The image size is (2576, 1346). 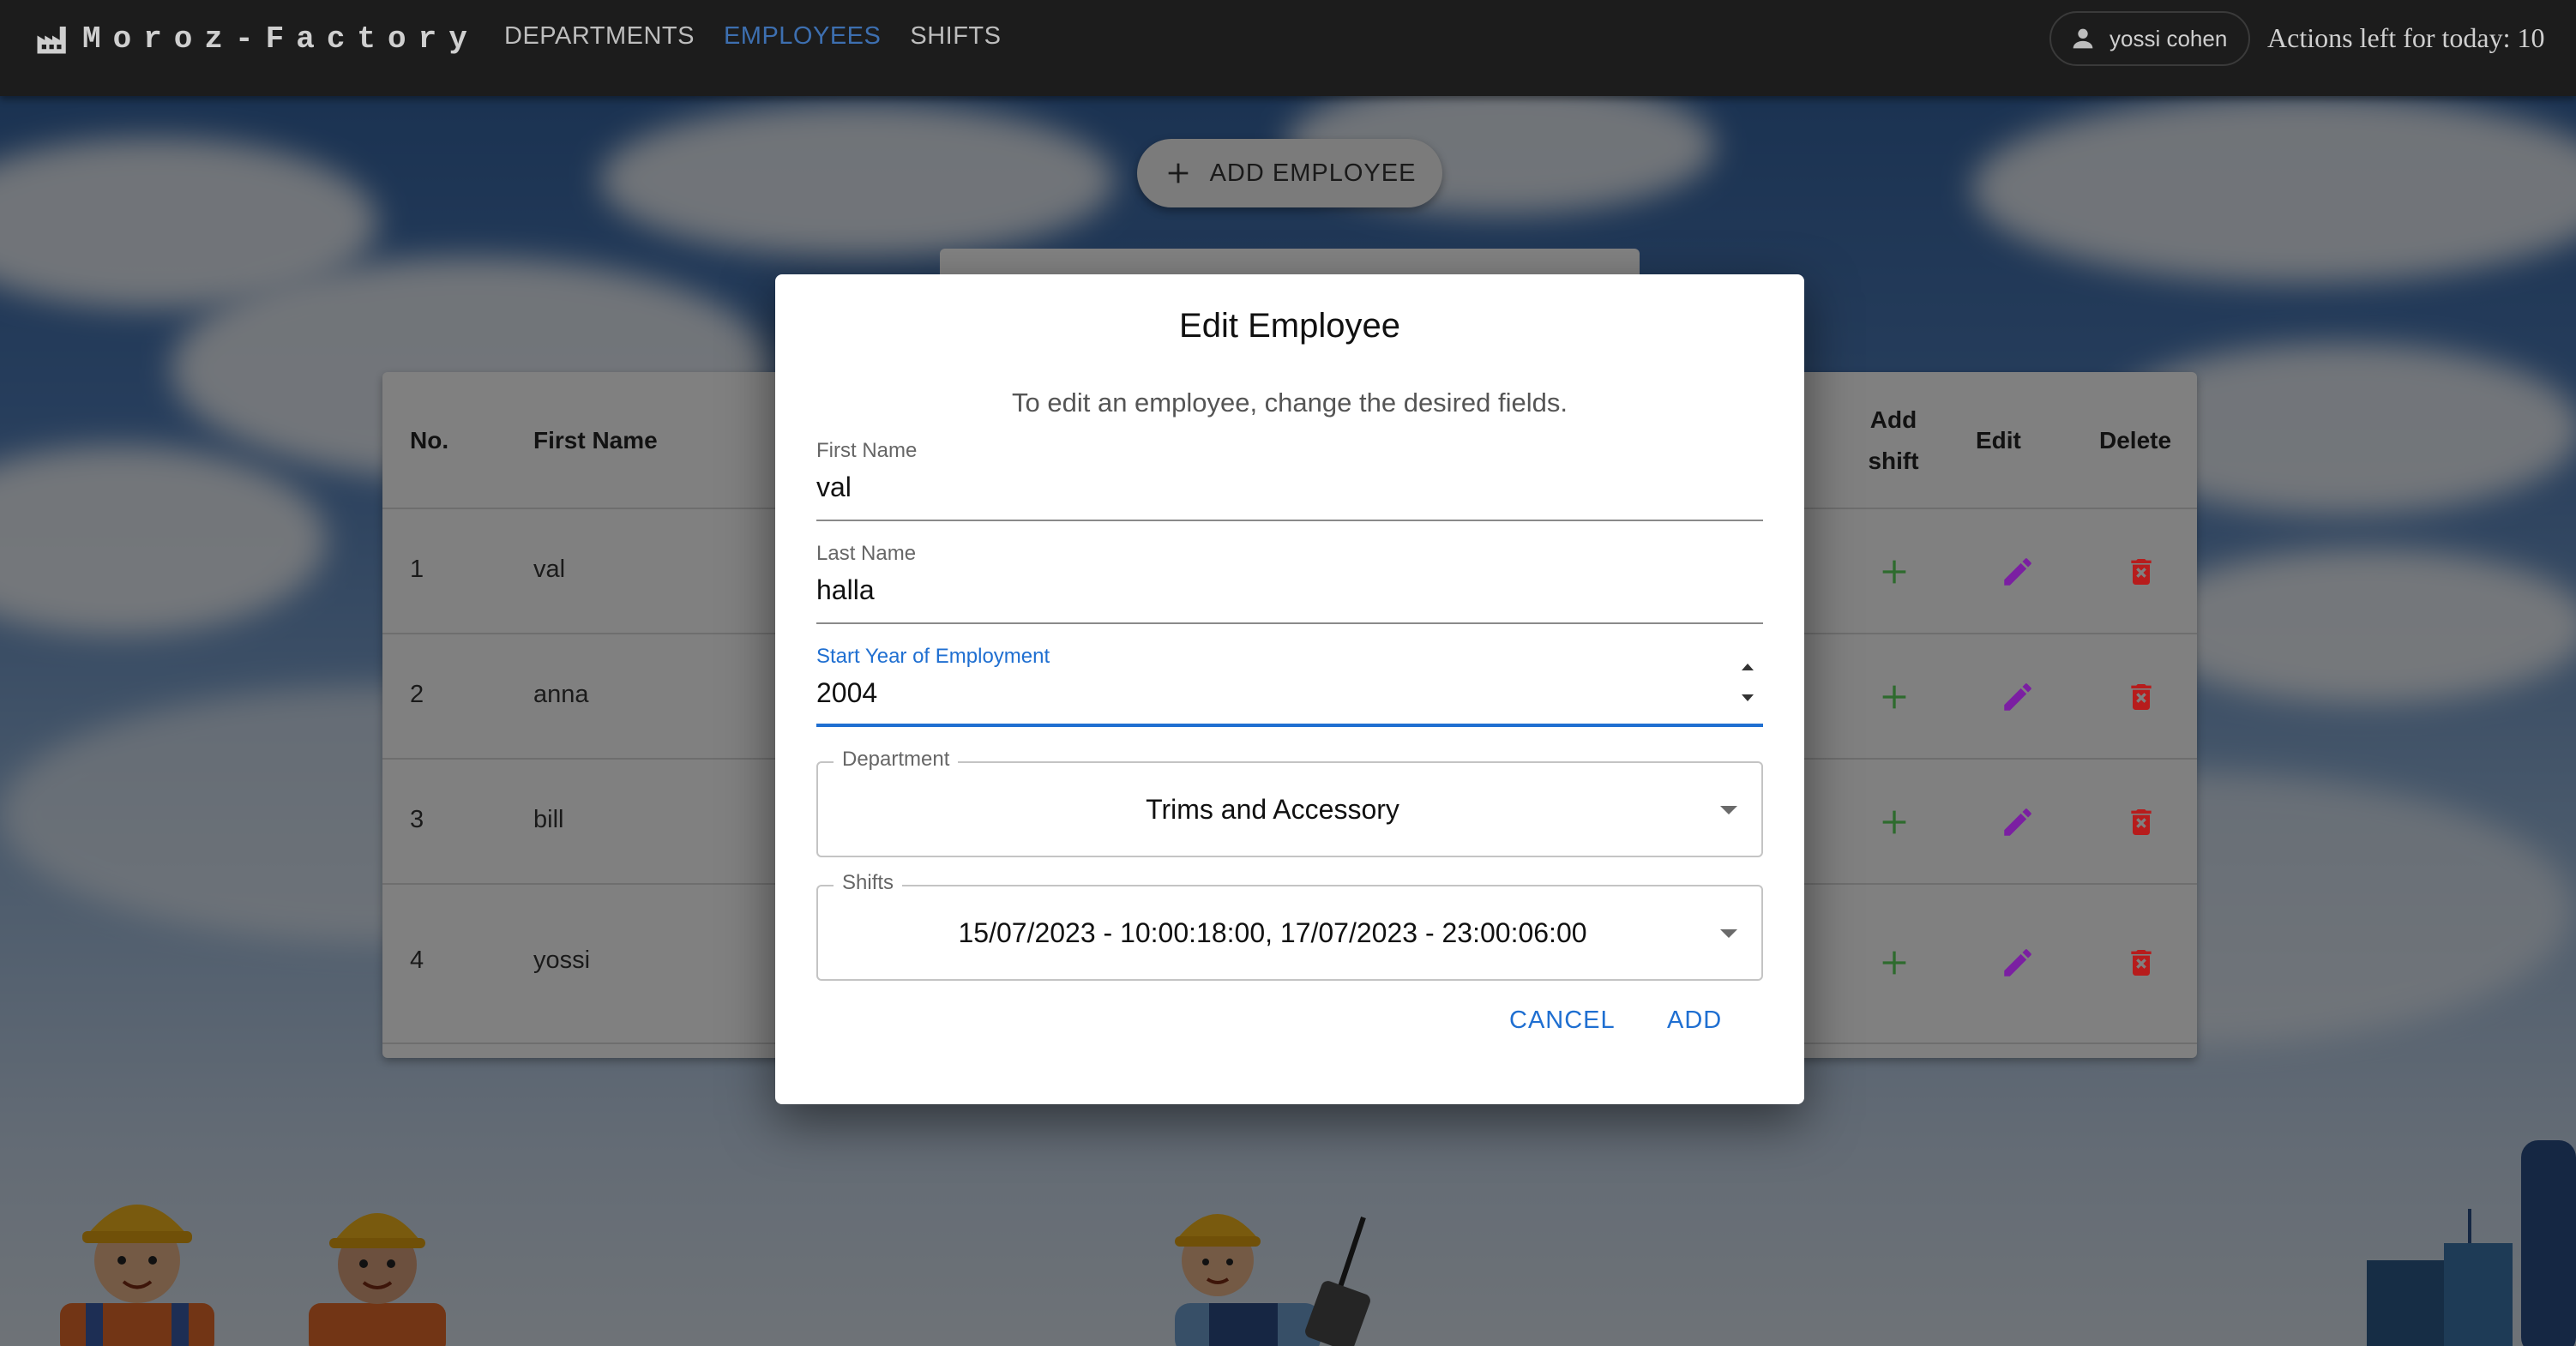 I want to click on cell-no: 4, so click(x=417, y=960).